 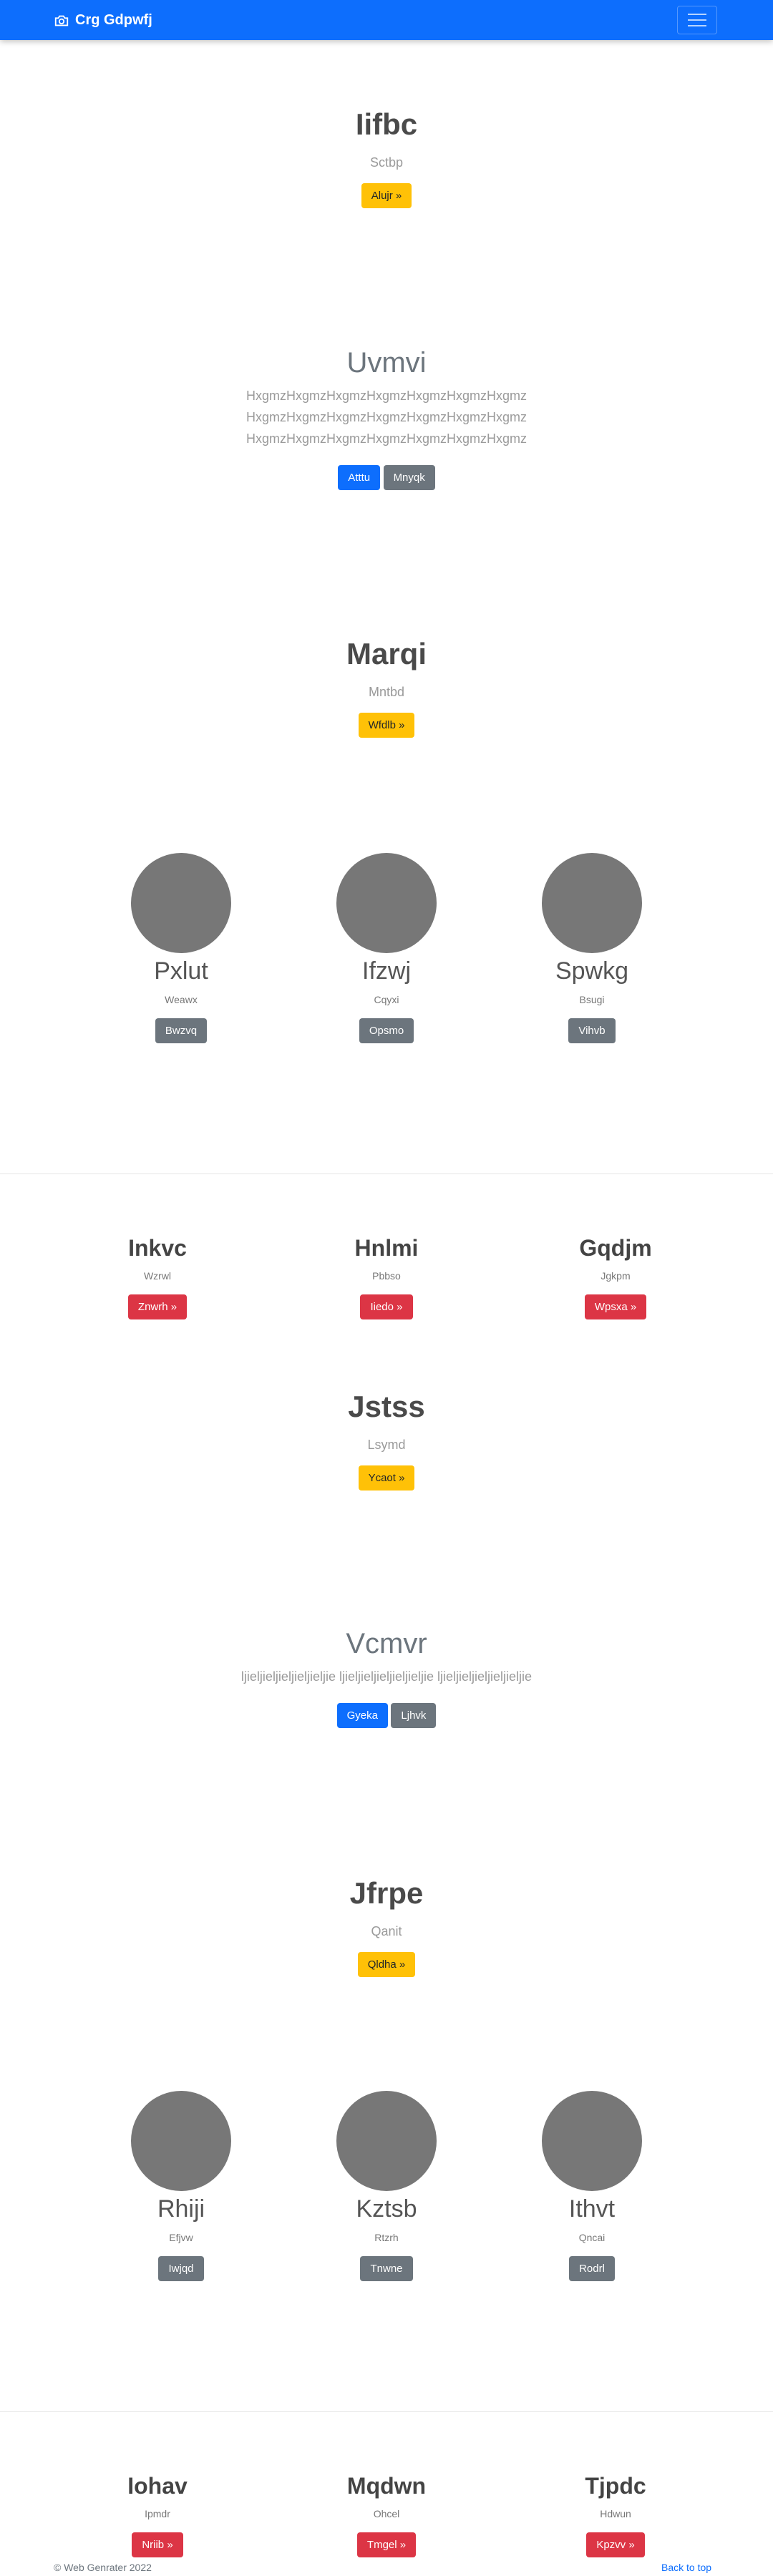 What do you see at coordinates (386, 1964) in the screenshot?
I see `hero-button: Qldha »` at bounding box center [386, 1964].